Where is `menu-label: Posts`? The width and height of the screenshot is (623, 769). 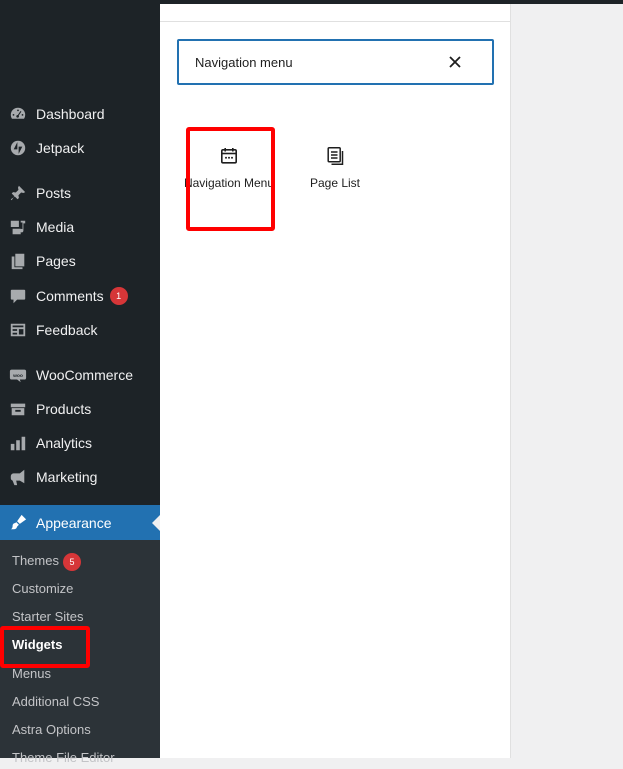 menu-label: Posts is located at coordinates (54, 193).